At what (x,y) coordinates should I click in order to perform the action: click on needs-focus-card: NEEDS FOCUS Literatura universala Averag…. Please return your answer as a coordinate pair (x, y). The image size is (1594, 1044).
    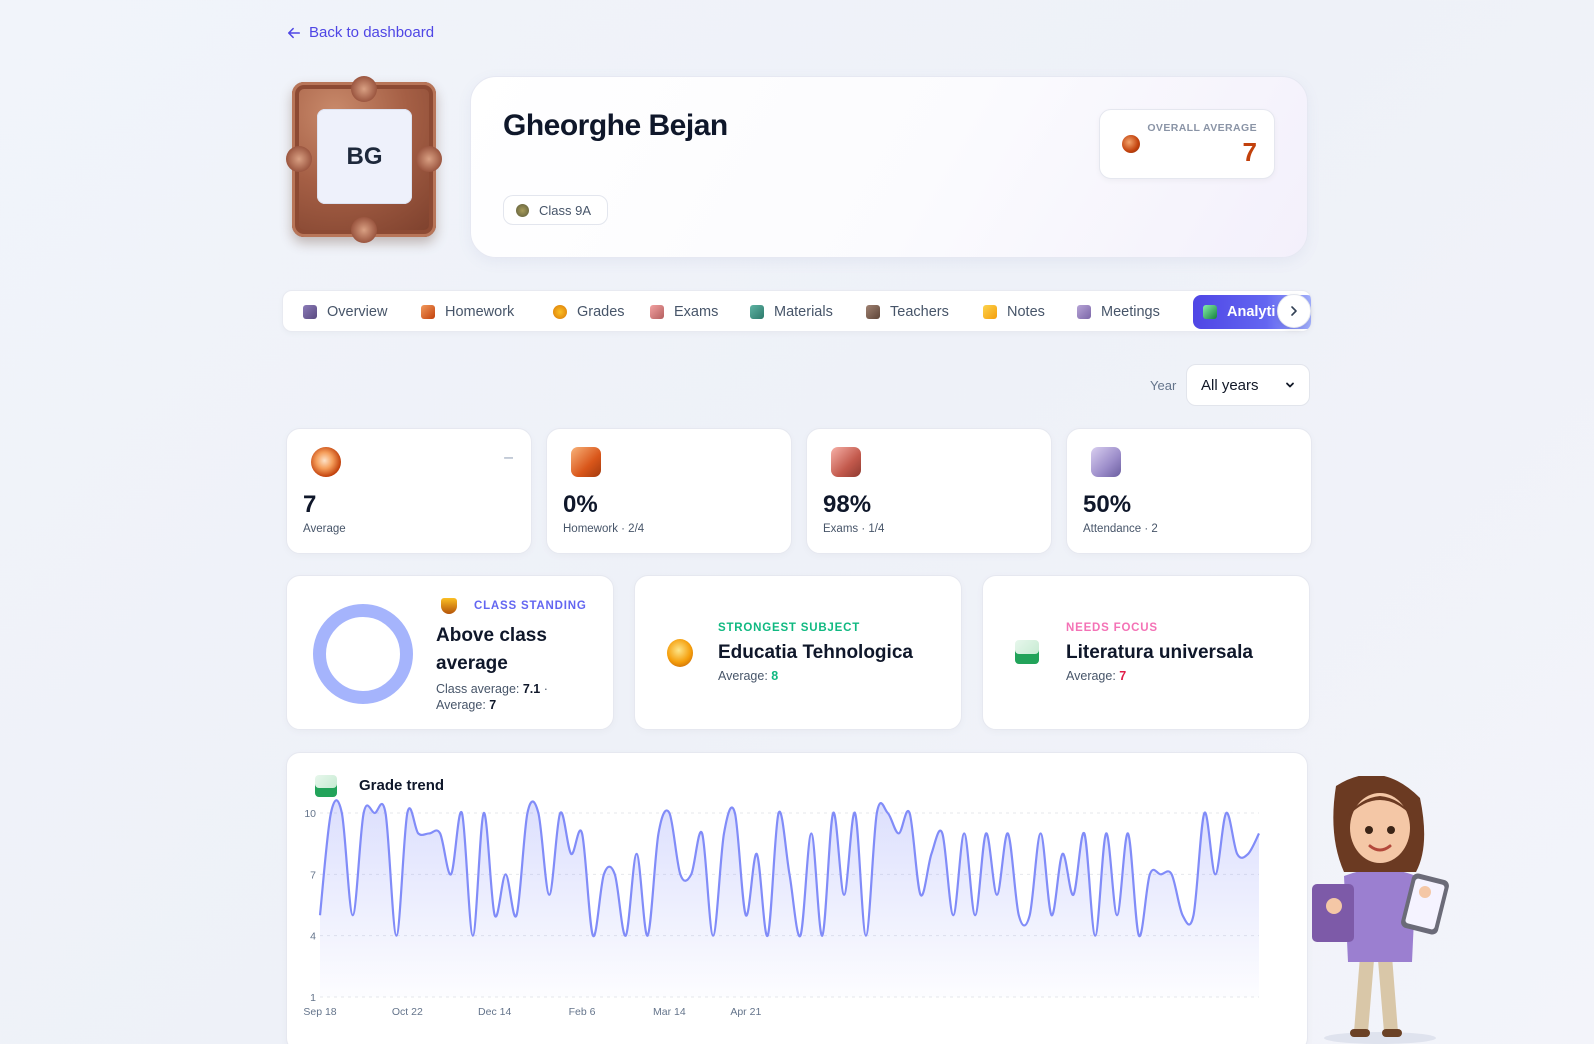
    Looking at the image, I should click on (1146, 652).